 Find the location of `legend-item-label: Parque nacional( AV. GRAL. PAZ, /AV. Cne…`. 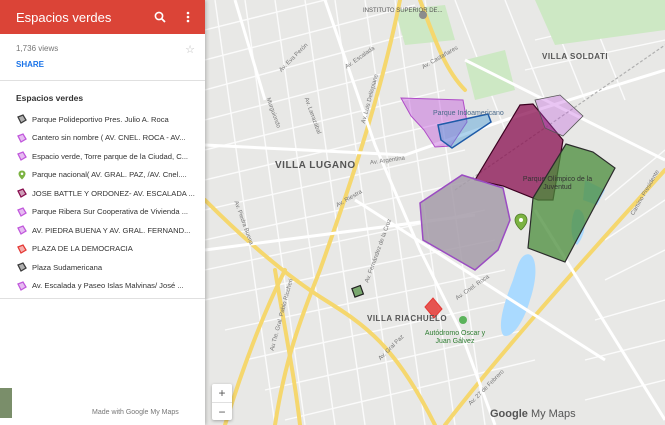

legend-item-label: Parque nacional( AV. GRAL. PAZ, /AV. Cne… is located at coordinates (109, 175).